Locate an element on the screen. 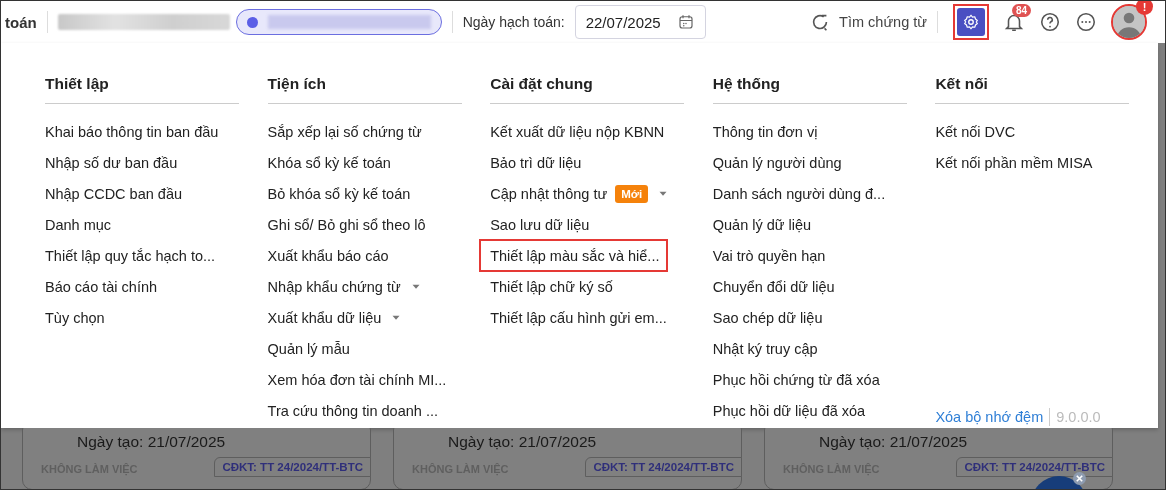  notification-badge: 84 is located at coordinates (1022, 10).